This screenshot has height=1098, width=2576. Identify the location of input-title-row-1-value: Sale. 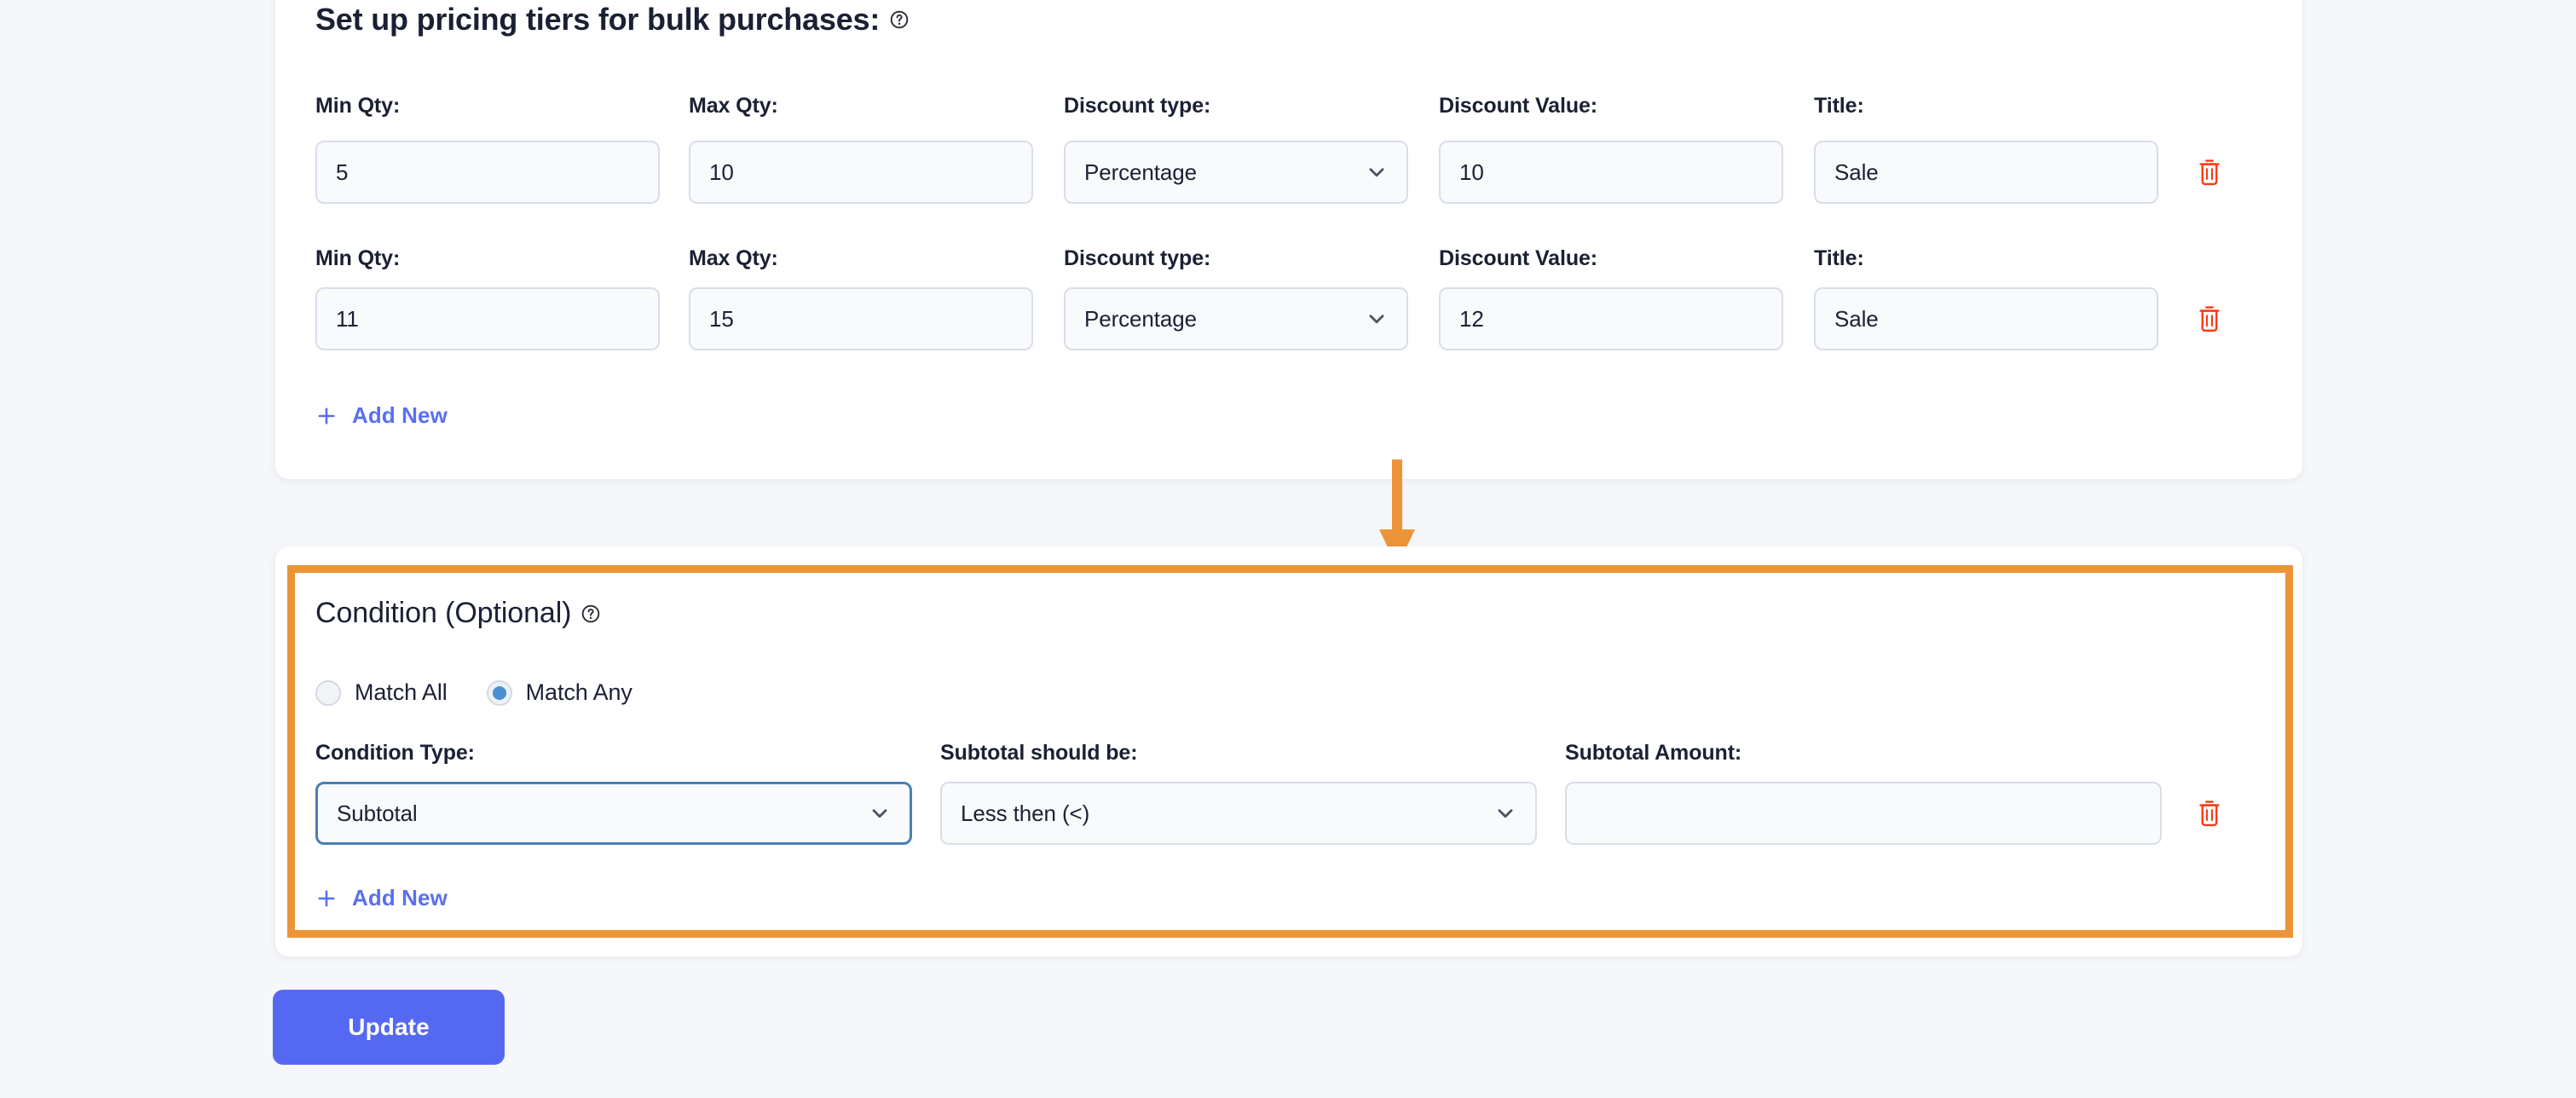
(1856, 318).